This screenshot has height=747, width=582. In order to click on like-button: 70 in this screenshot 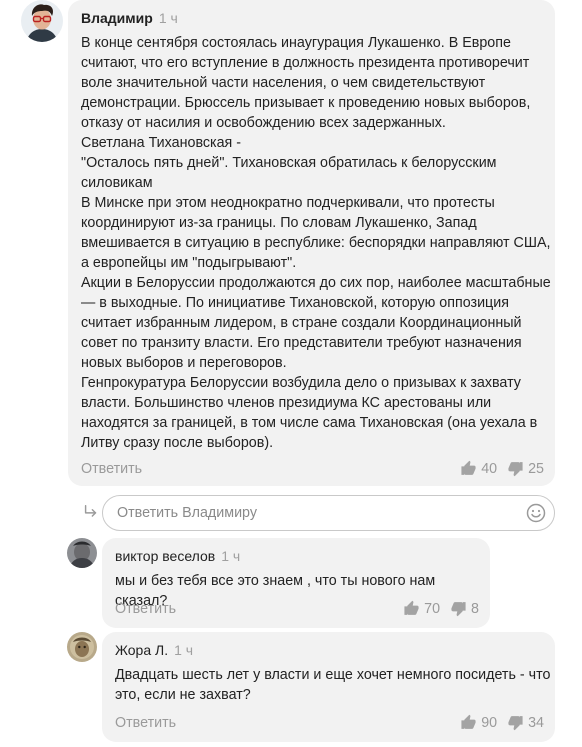, I will do `click(421, 608)`.